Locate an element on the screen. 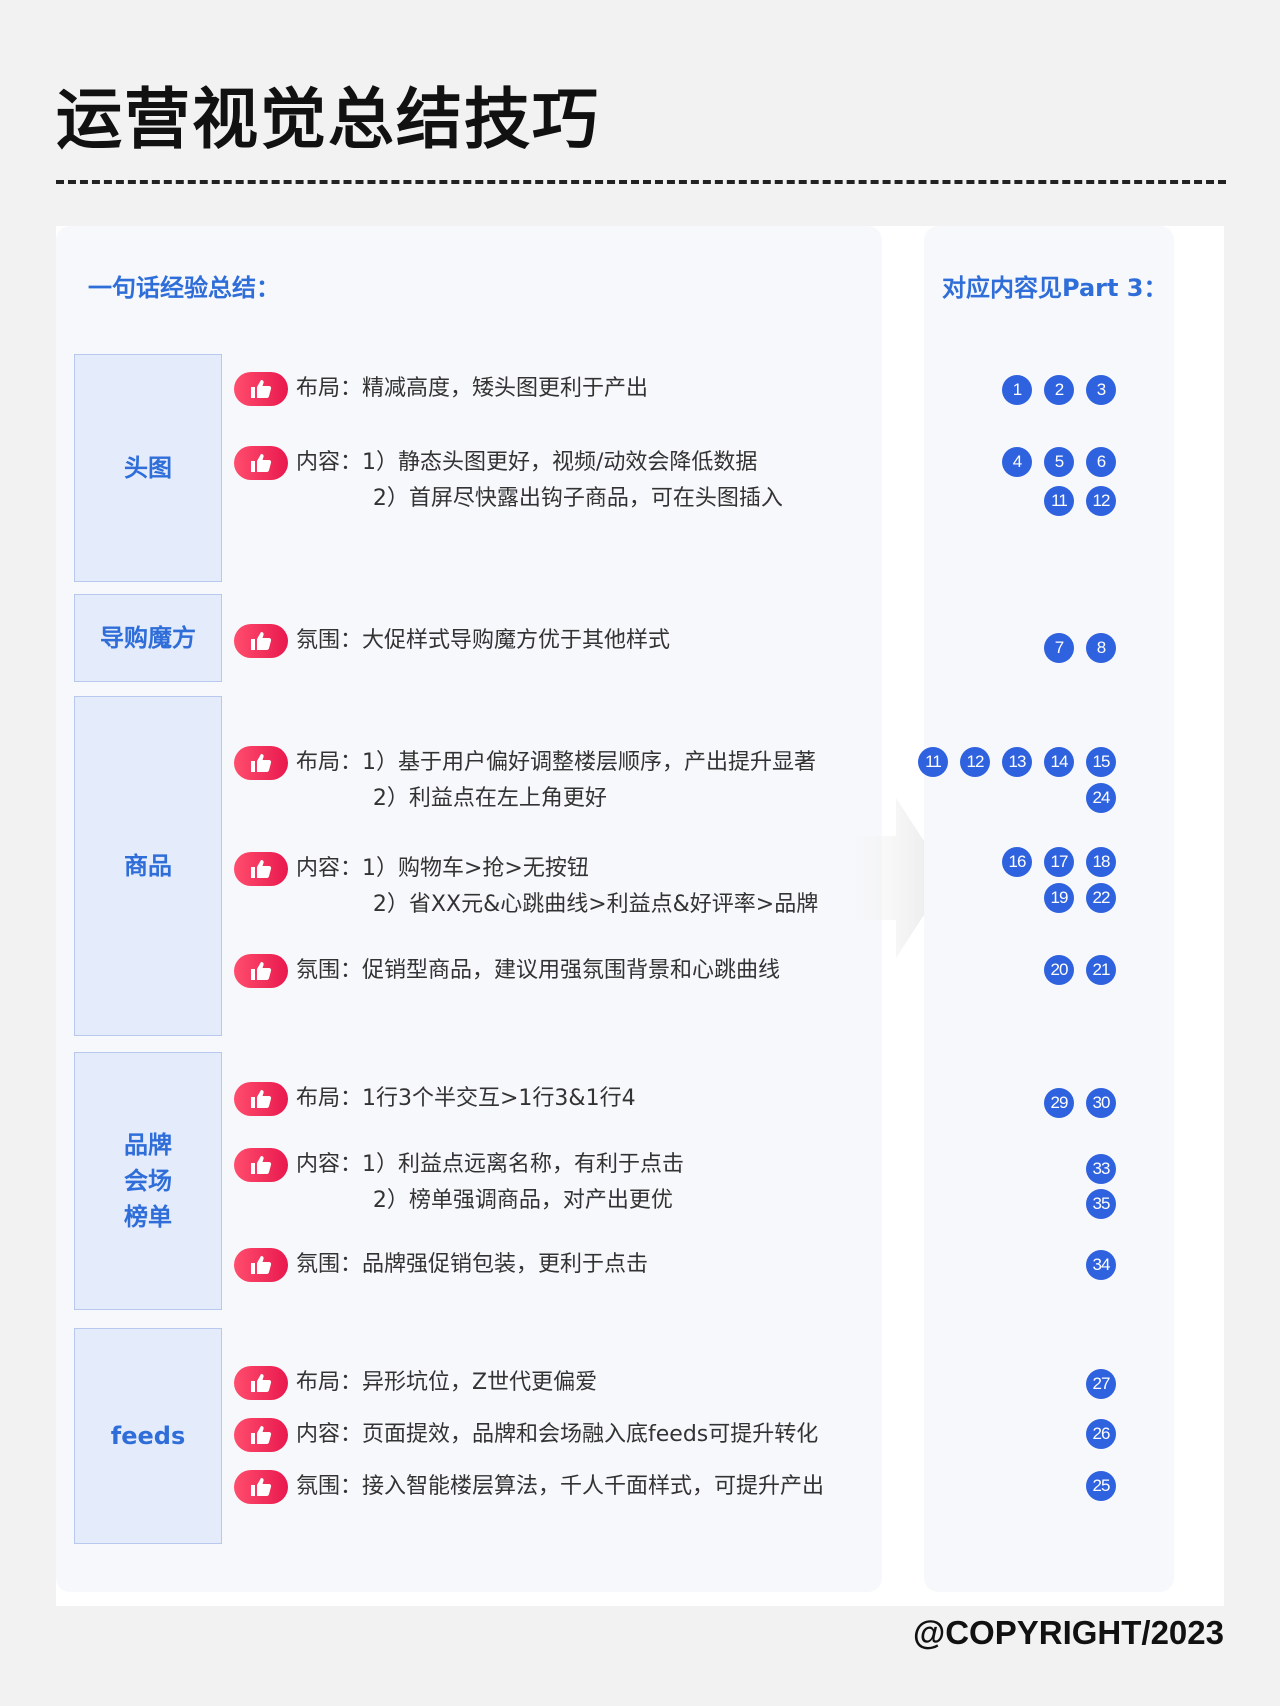 Image resolution: width=1280 pixels, height=1706 pixels. tip-row: 氛围：品牌强促销包装，更利于点击 is located at coordinates (441, 1265).